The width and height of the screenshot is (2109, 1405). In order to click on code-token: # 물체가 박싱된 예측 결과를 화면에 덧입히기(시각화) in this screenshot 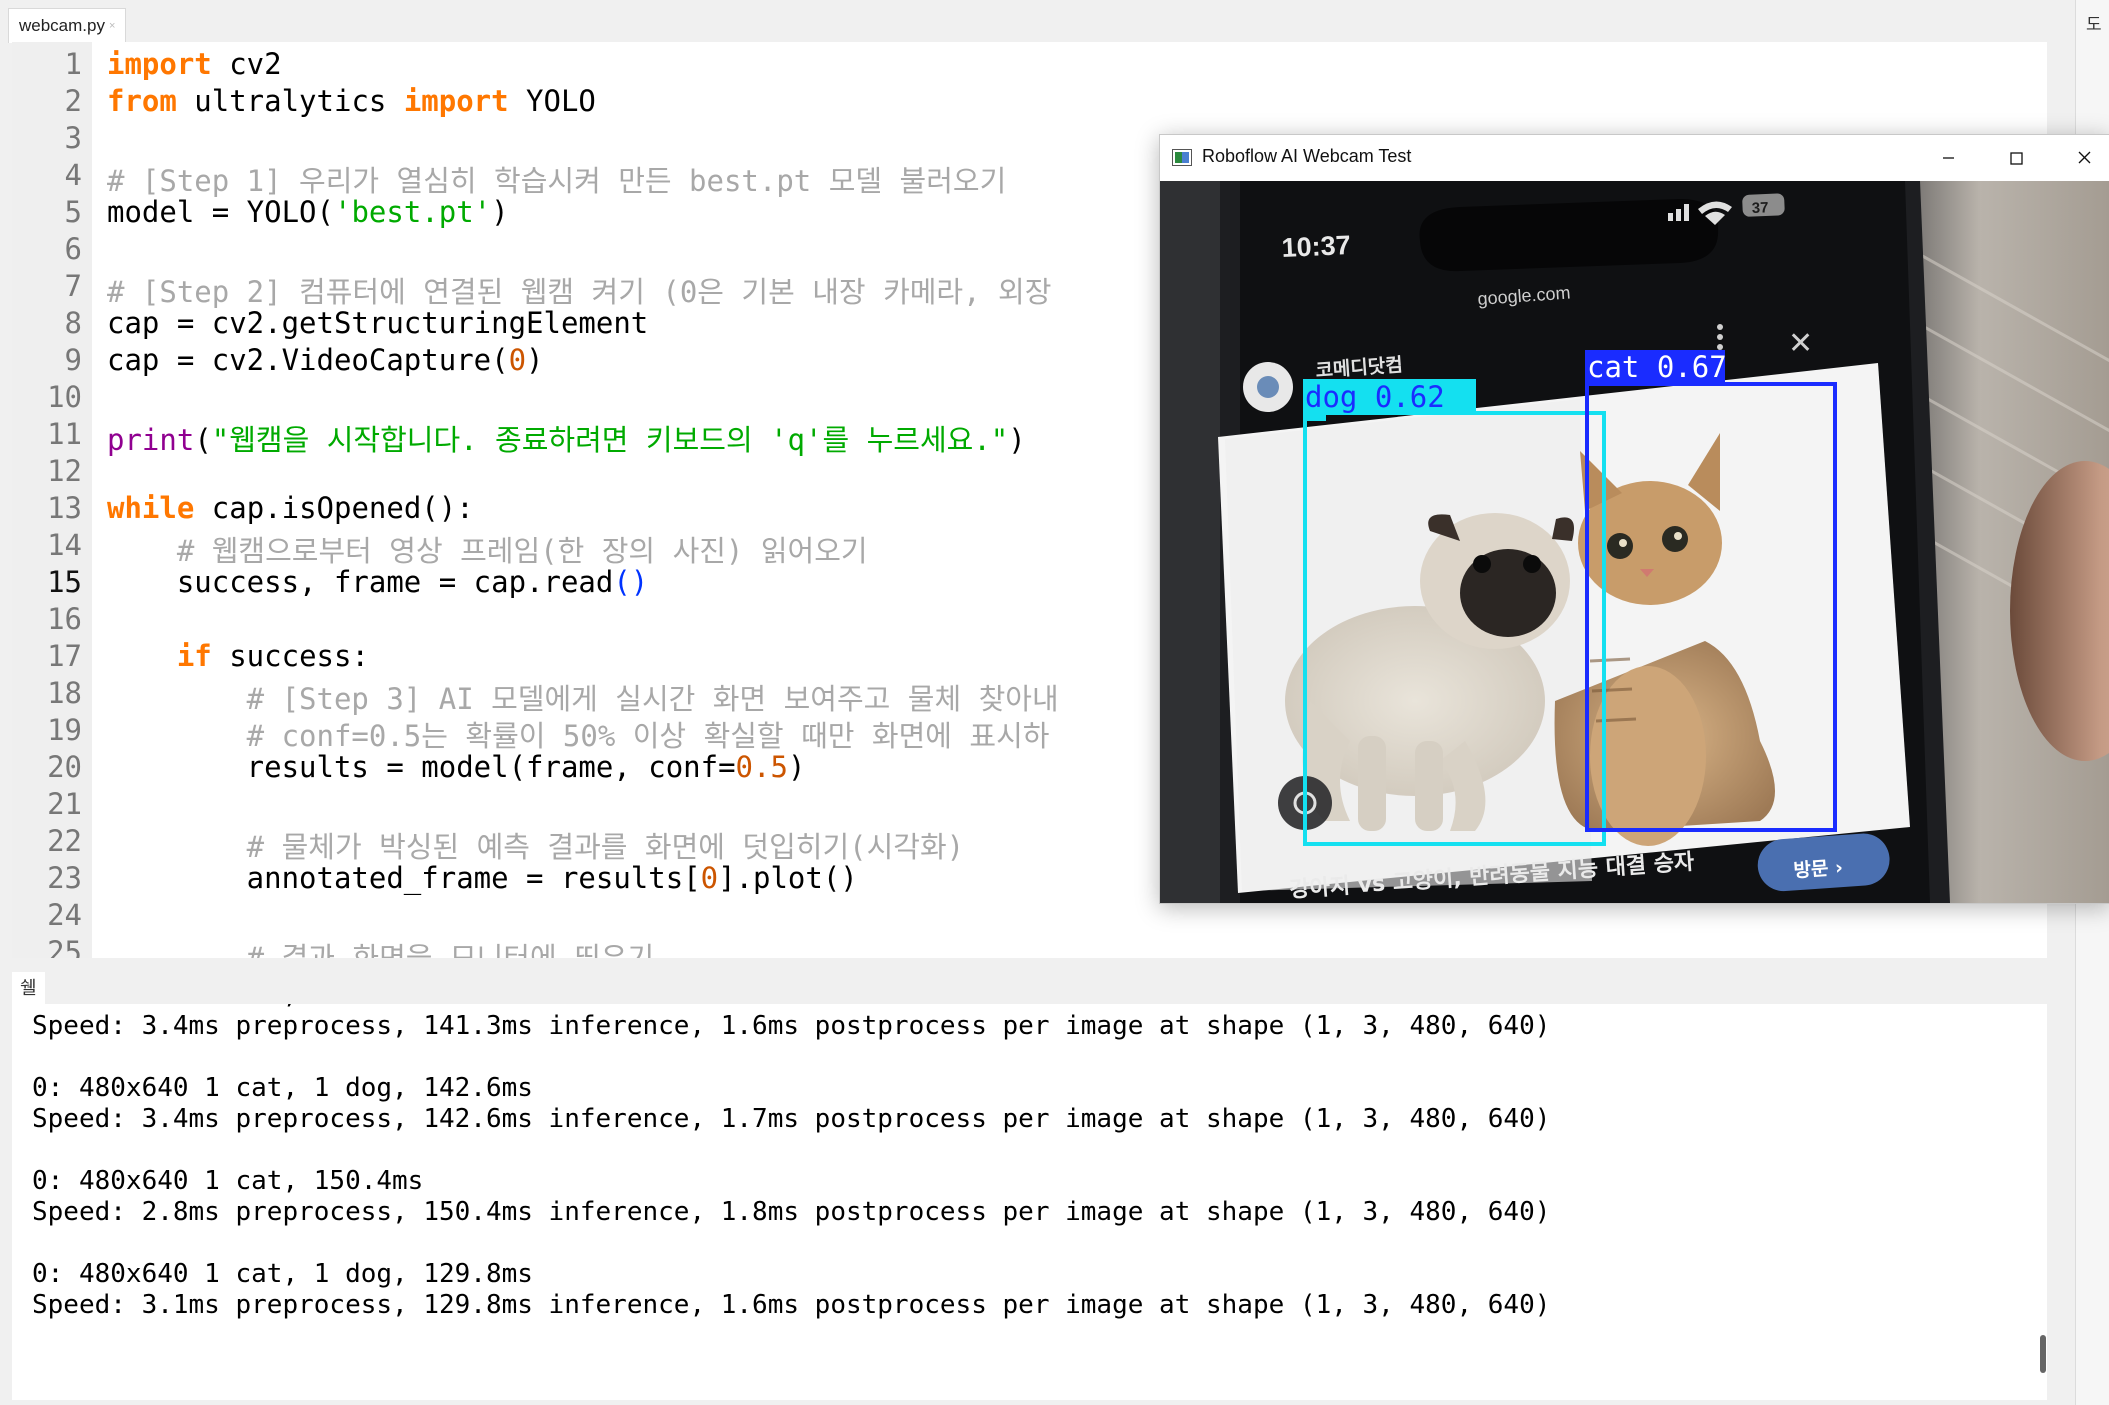, I will do `click(536, 847)`.